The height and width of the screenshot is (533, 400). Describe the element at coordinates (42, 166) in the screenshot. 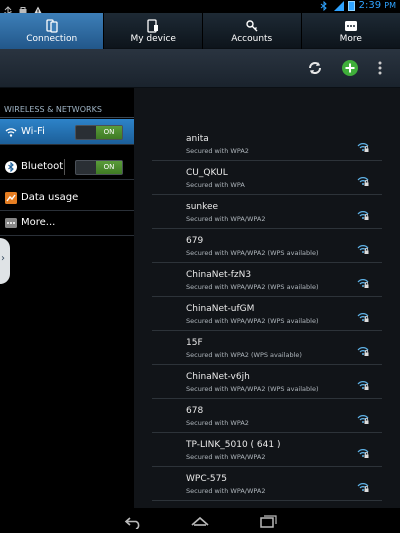

I see `sidebar-item-label: Bluetoot` at that location.